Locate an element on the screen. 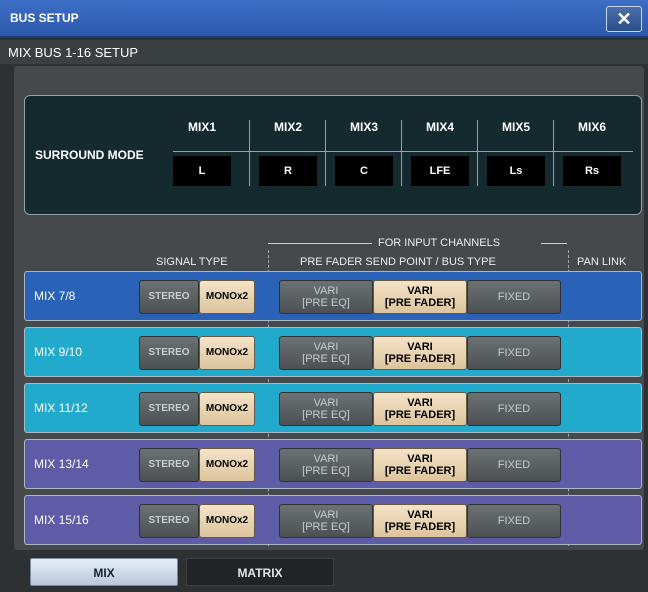 Image resolution: width=648 pixels, height=592 pixels. row-label: MIX 9/10 is located at coordinates (58, 352).